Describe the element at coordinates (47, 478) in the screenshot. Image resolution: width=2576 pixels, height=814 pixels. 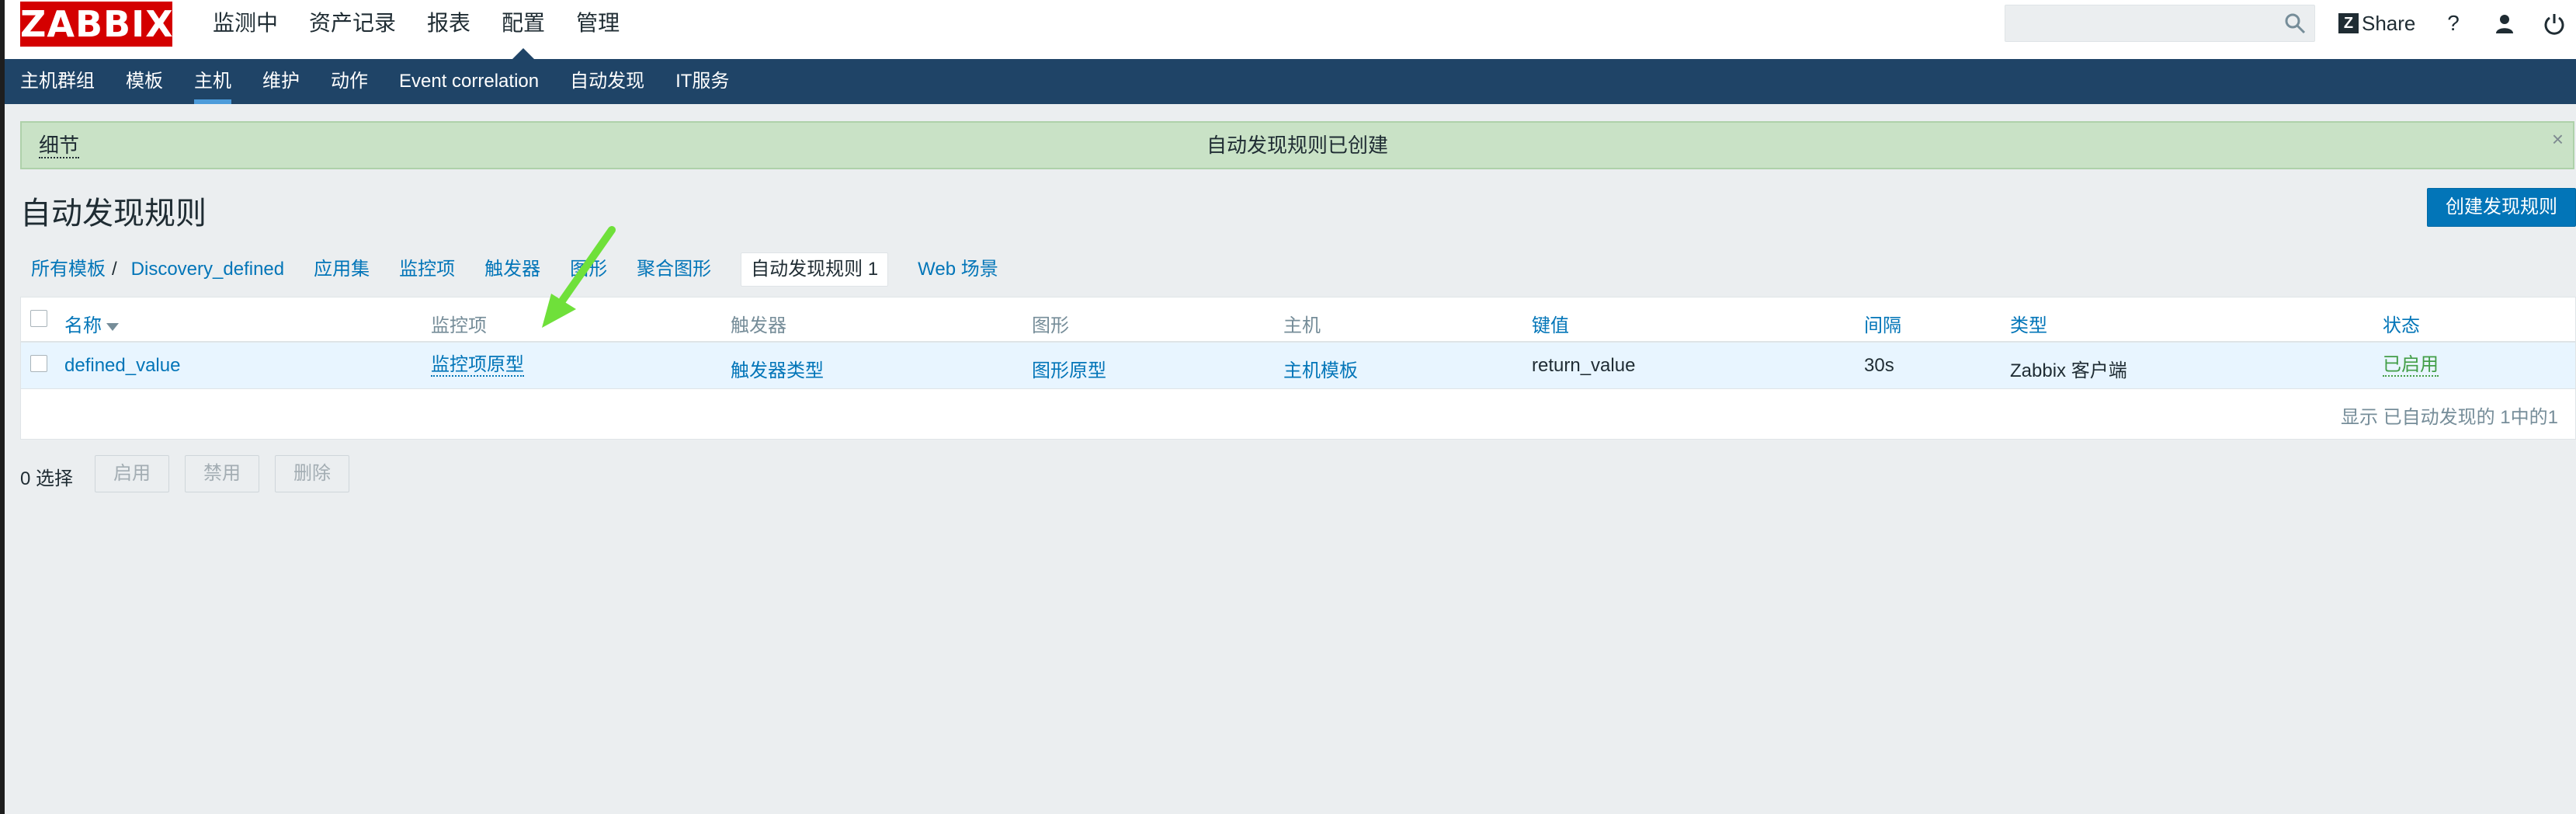
I see `selected-count: 0 选择` at that location.